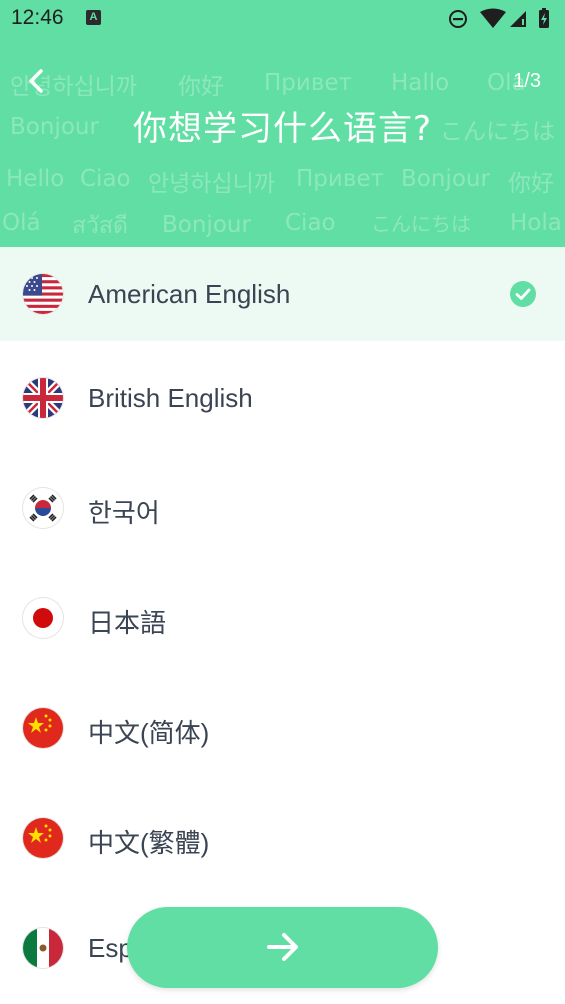 The height and width of the screenshot is (1004, 565). What do you see at coordinates (420, 83) in the screenshot?
I see `bg-word: Hallo` at bounding box center [420, 83].